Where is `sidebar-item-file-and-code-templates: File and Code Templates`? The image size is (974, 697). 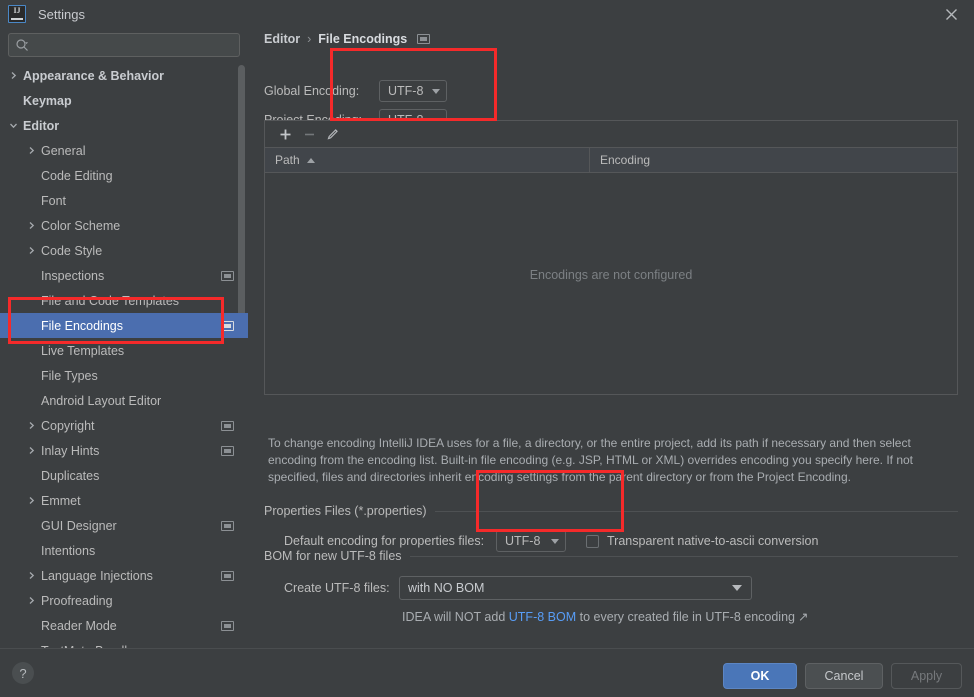
sidebar-item-file-and-code-templates: File and Code Templates is located at coordinates (124, 300).